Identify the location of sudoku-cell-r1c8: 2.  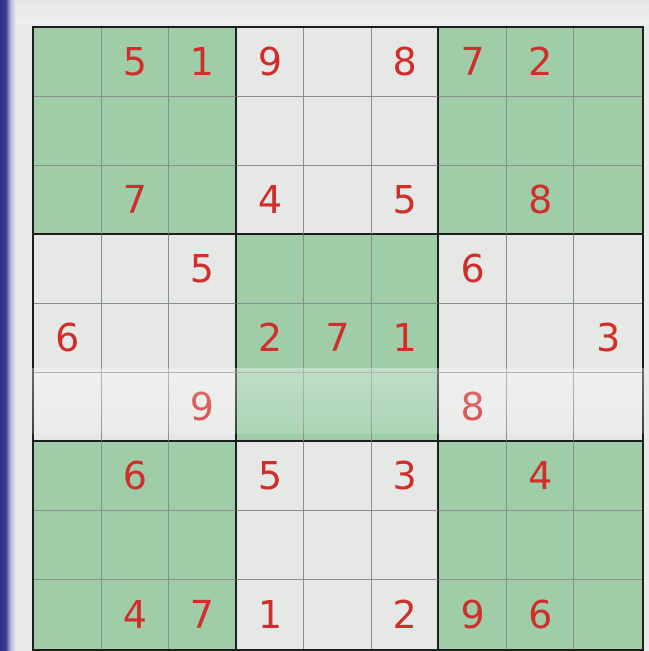
(540, 62).